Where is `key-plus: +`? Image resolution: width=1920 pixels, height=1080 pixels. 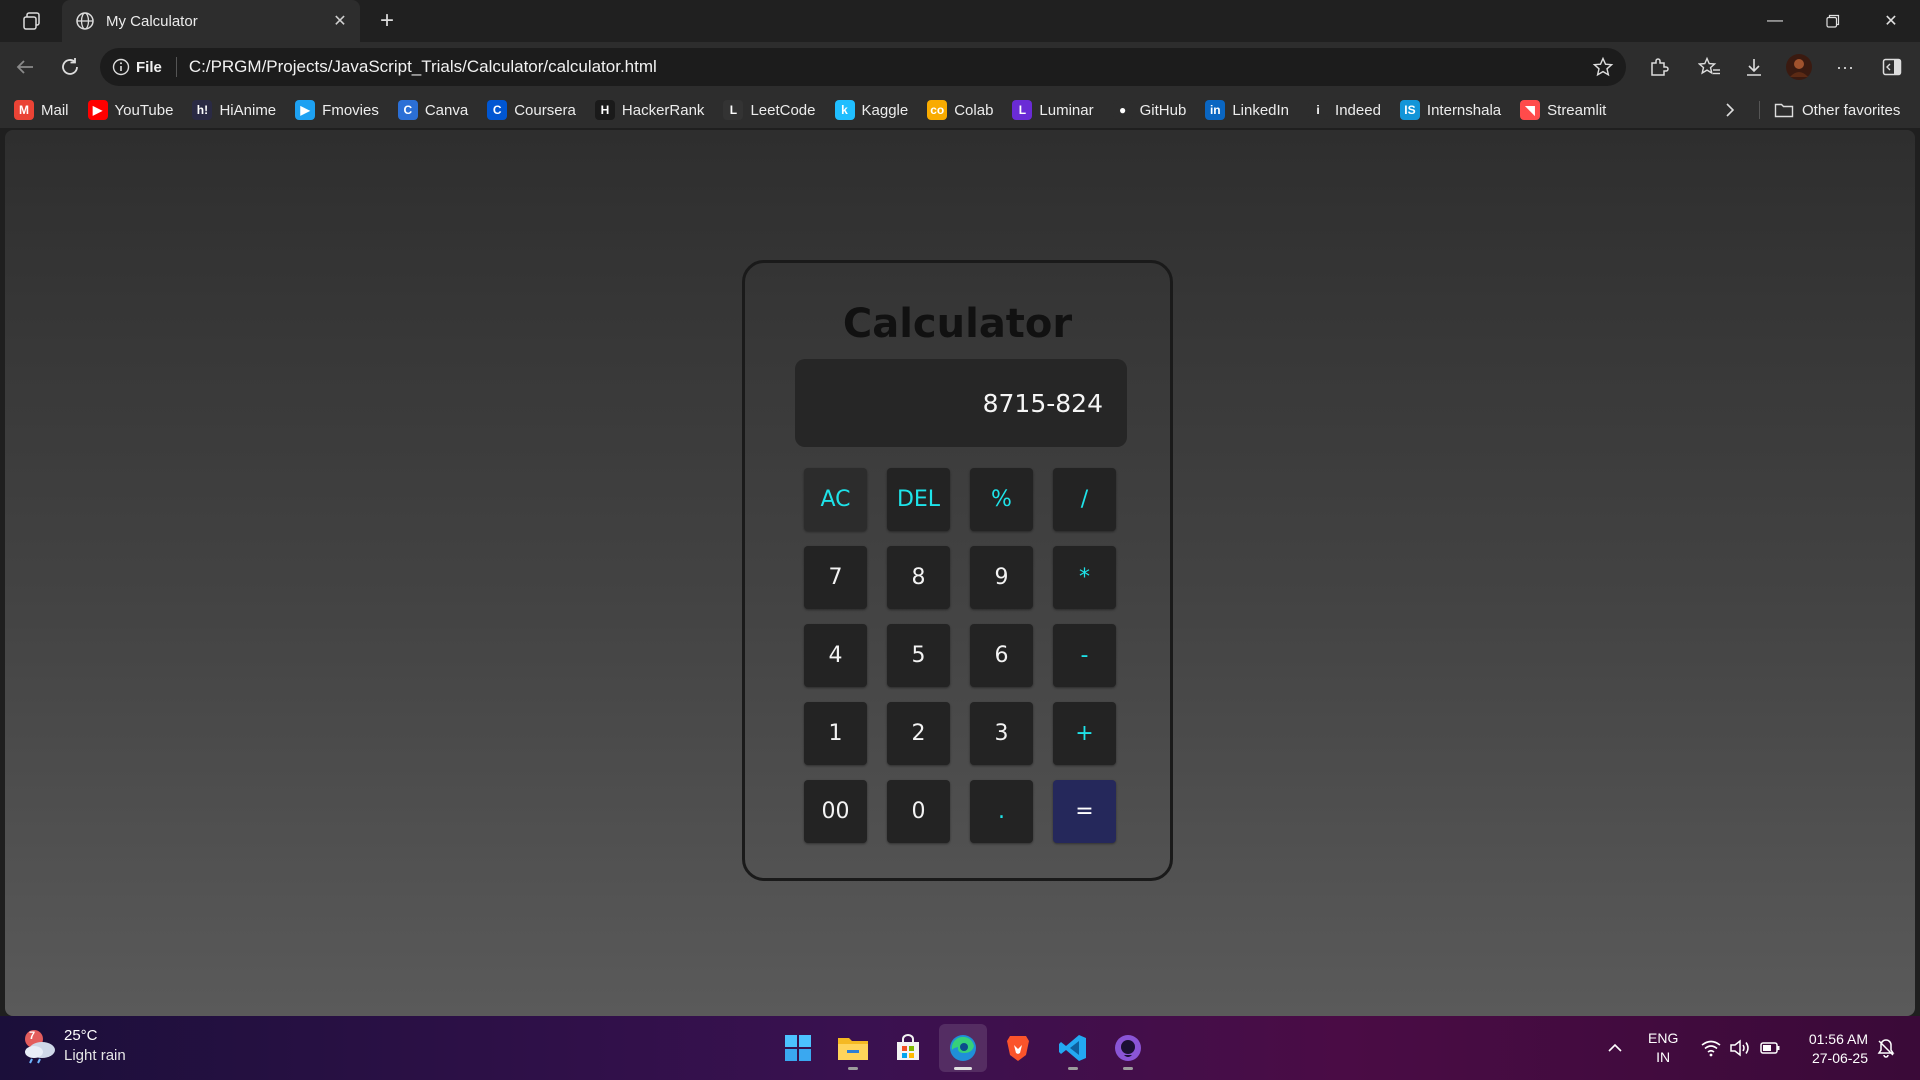 key-plus: + is located at coordinates (1084, 733).